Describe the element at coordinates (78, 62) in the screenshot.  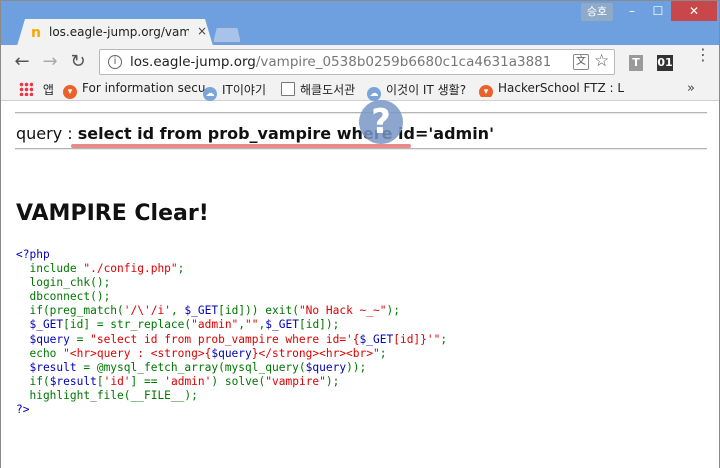
I see `reload-button: ↻` at that location.